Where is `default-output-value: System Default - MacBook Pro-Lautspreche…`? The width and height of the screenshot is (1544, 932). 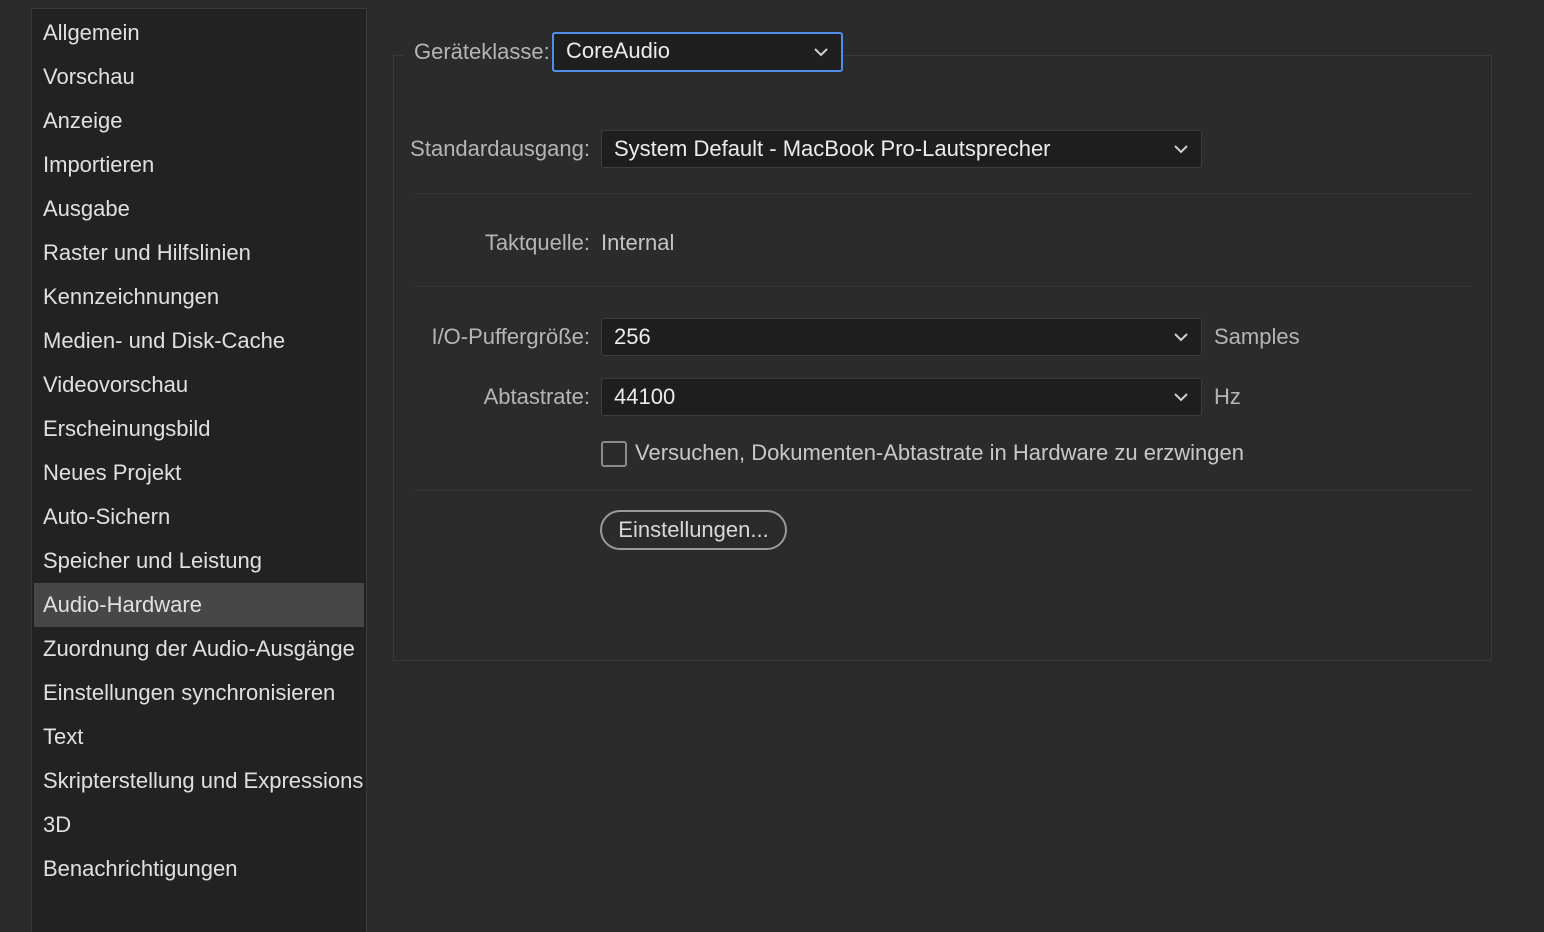
default-output-value: System Default - MacBook Pro-Lautspreche… is located at coordinates (832, 148).